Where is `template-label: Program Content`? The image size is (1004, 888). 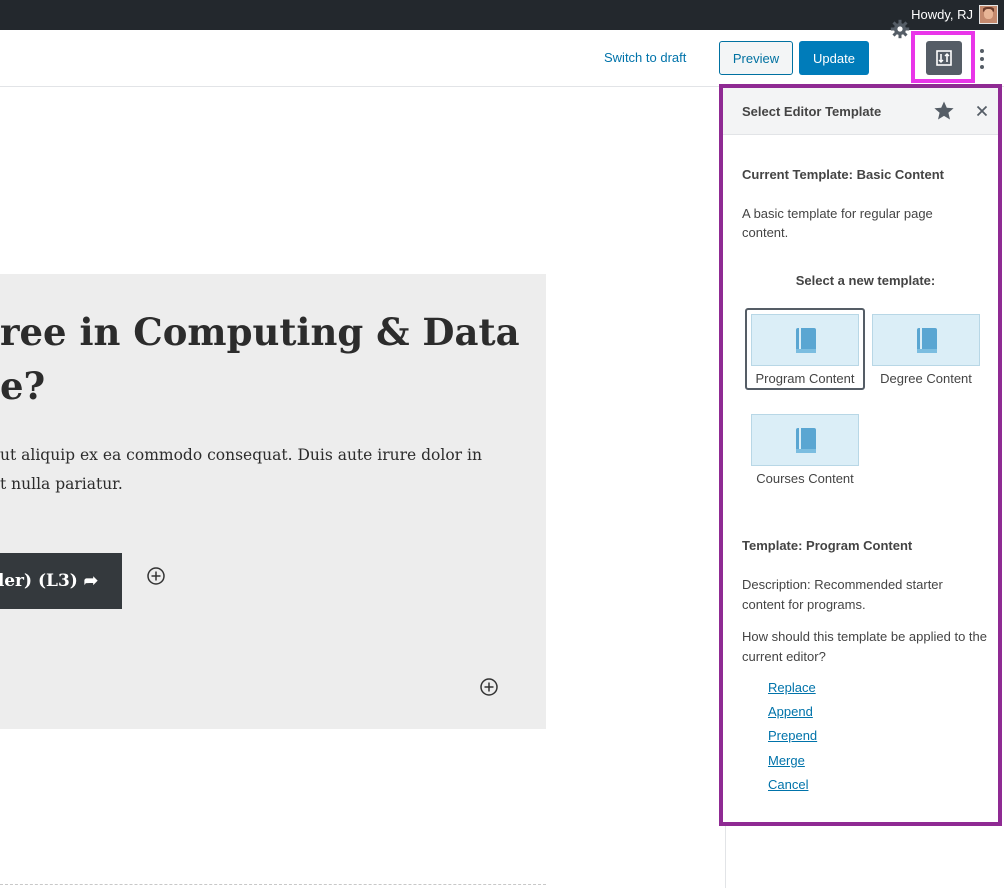
template-label: Program Content is located at coordinates (805, 378).